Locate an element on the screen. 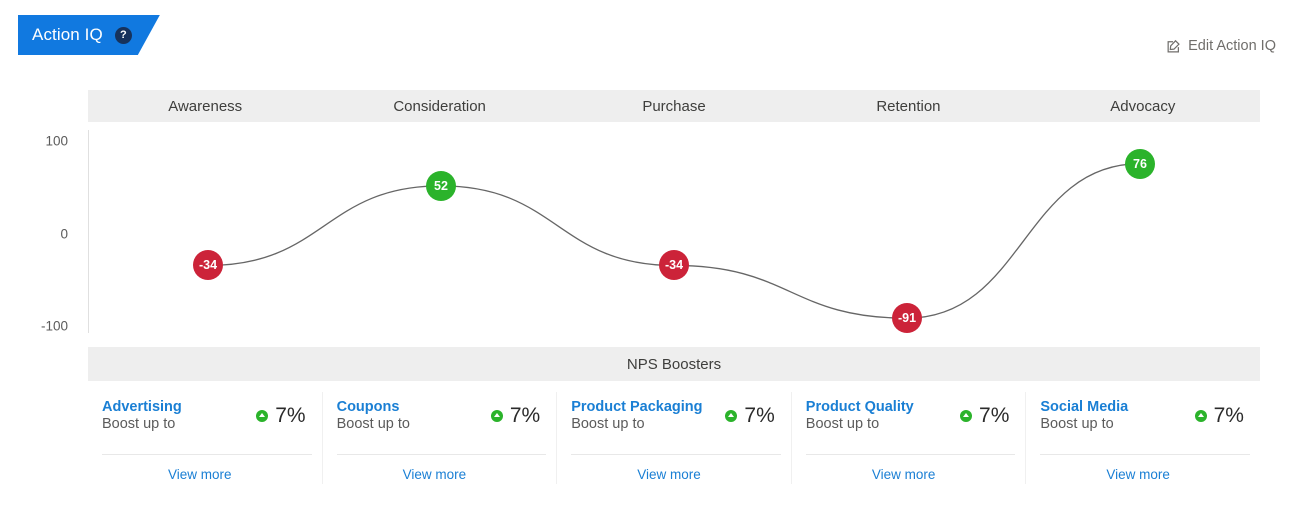 The image size is (1298, 506). stage-purchase: Purchase is located at coordinates (674, 106).